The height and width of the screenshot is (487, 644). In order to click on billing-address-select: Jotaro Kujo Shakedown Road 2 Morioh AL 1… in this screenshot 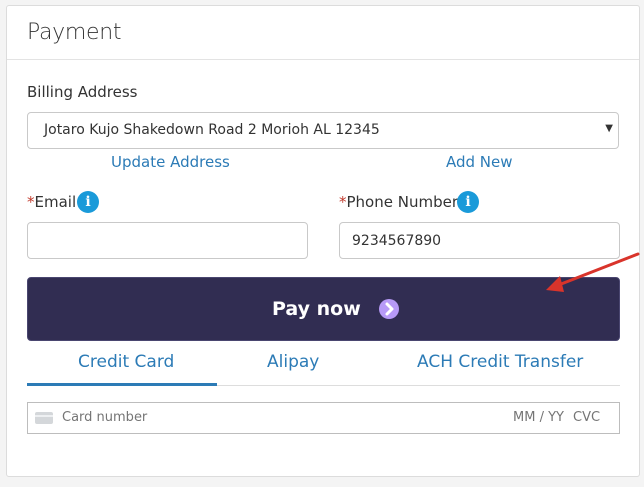, I will do `click(323, 130)`.